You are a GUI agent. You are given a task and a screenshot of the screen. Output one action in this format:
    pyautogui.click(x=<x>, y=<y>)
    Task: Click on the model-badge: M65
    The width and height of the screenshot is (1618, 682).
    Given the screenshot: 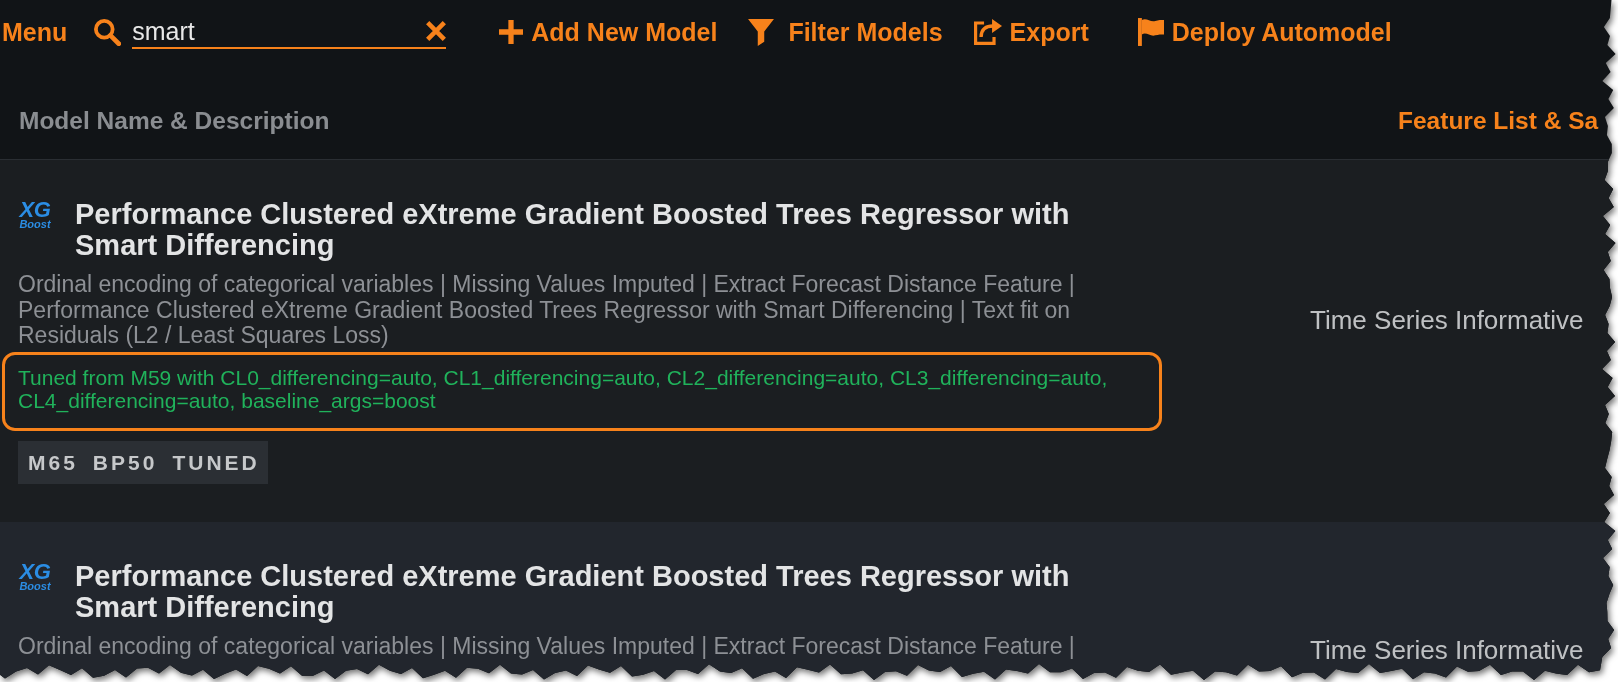 What is the action you would take?
    pyautogui.click(x=51, y=462)
    